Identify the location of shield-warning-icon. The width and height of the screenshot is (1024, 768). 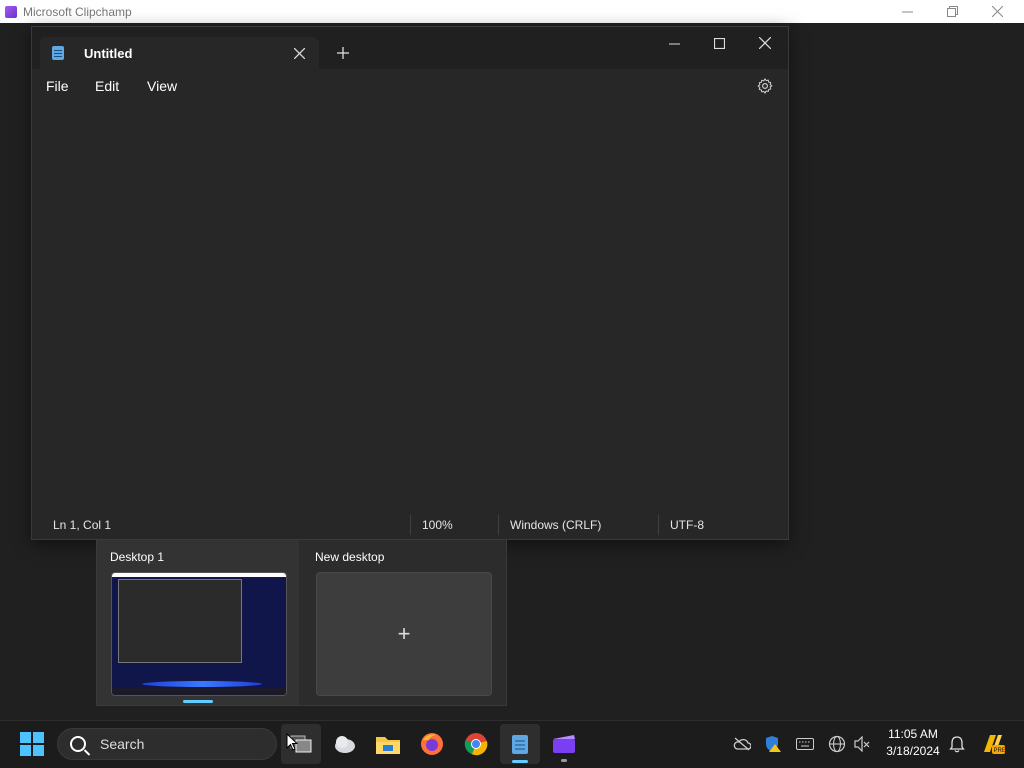
(773, 744).